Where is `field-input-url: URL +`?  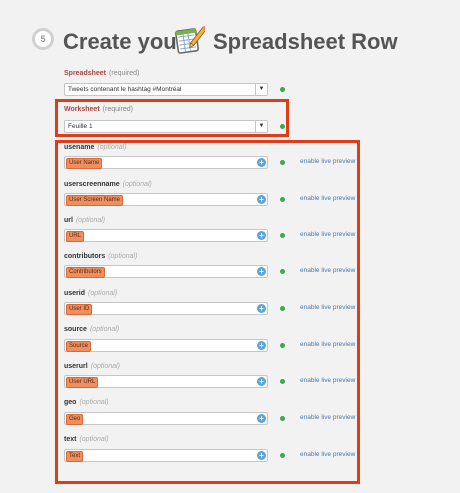 field-input-url: URL + is located at coordinates (166, 235).